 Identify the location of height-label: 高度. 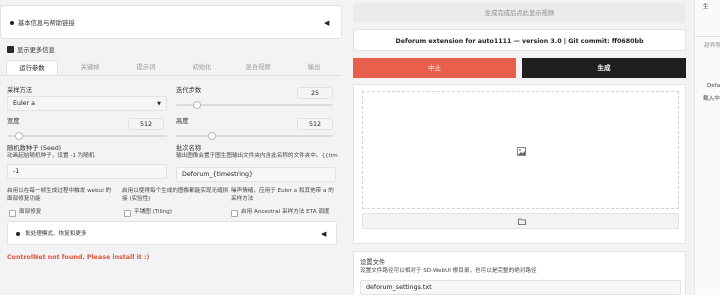
(182, 121).